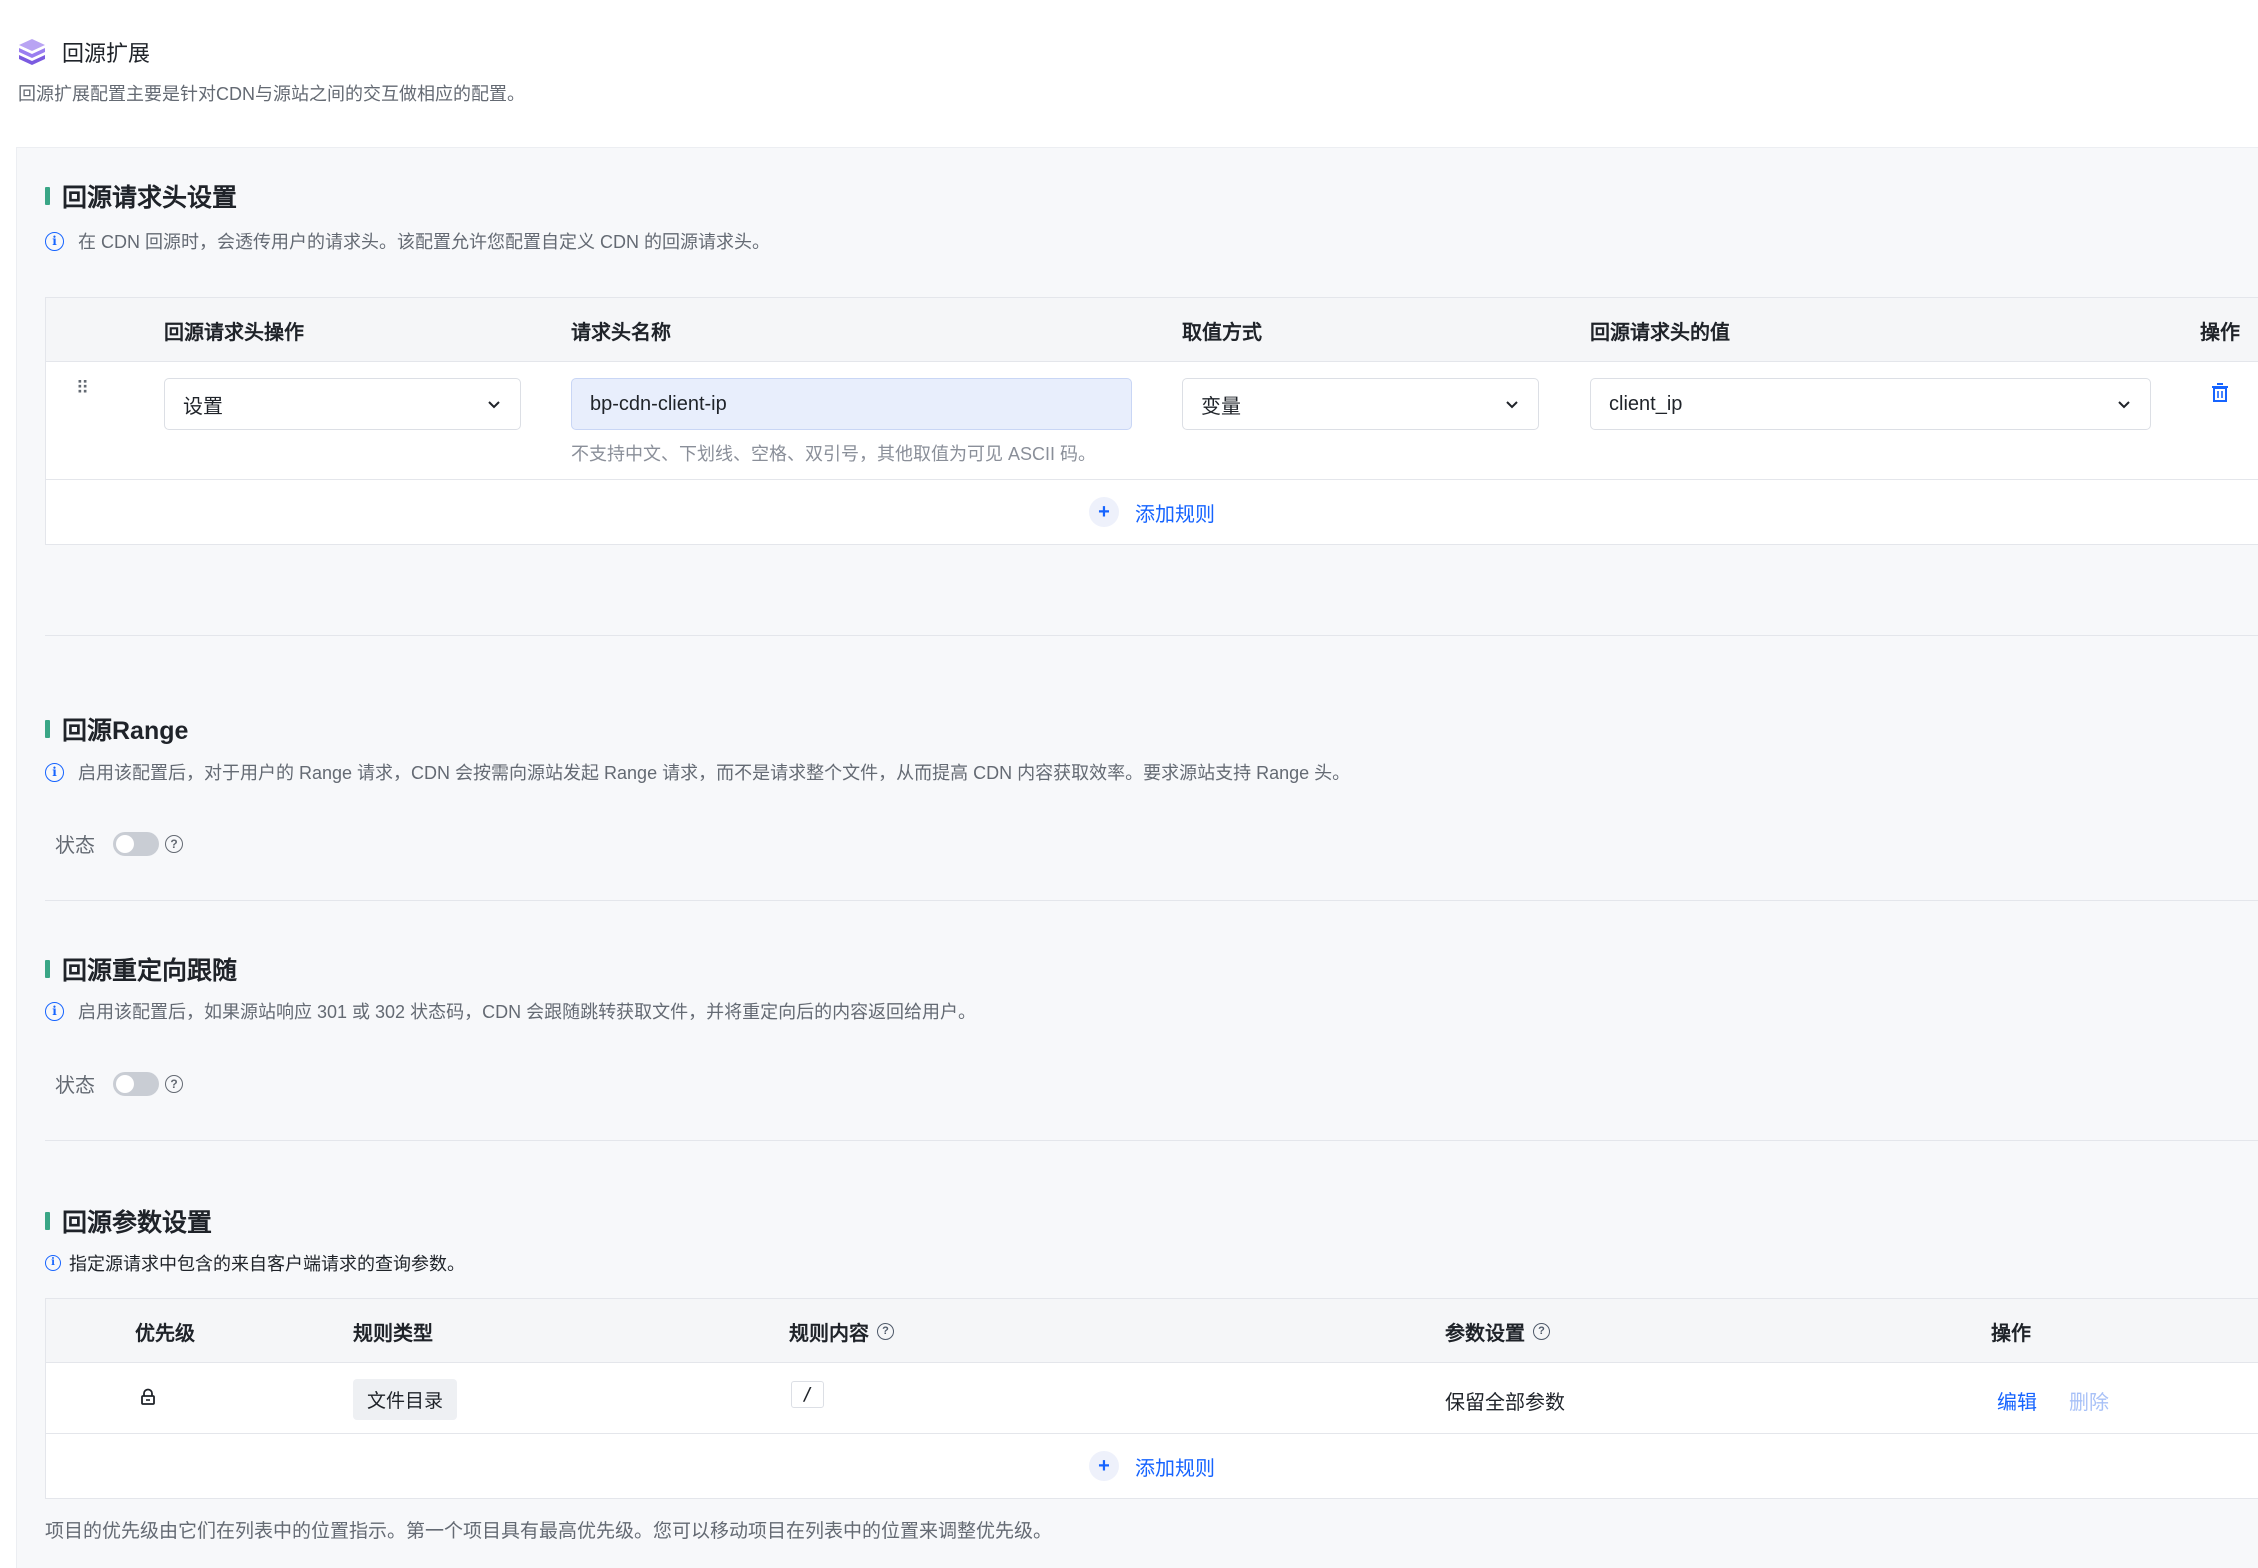  I want to click on edit-link: 编辑, so click(2017, 1400).